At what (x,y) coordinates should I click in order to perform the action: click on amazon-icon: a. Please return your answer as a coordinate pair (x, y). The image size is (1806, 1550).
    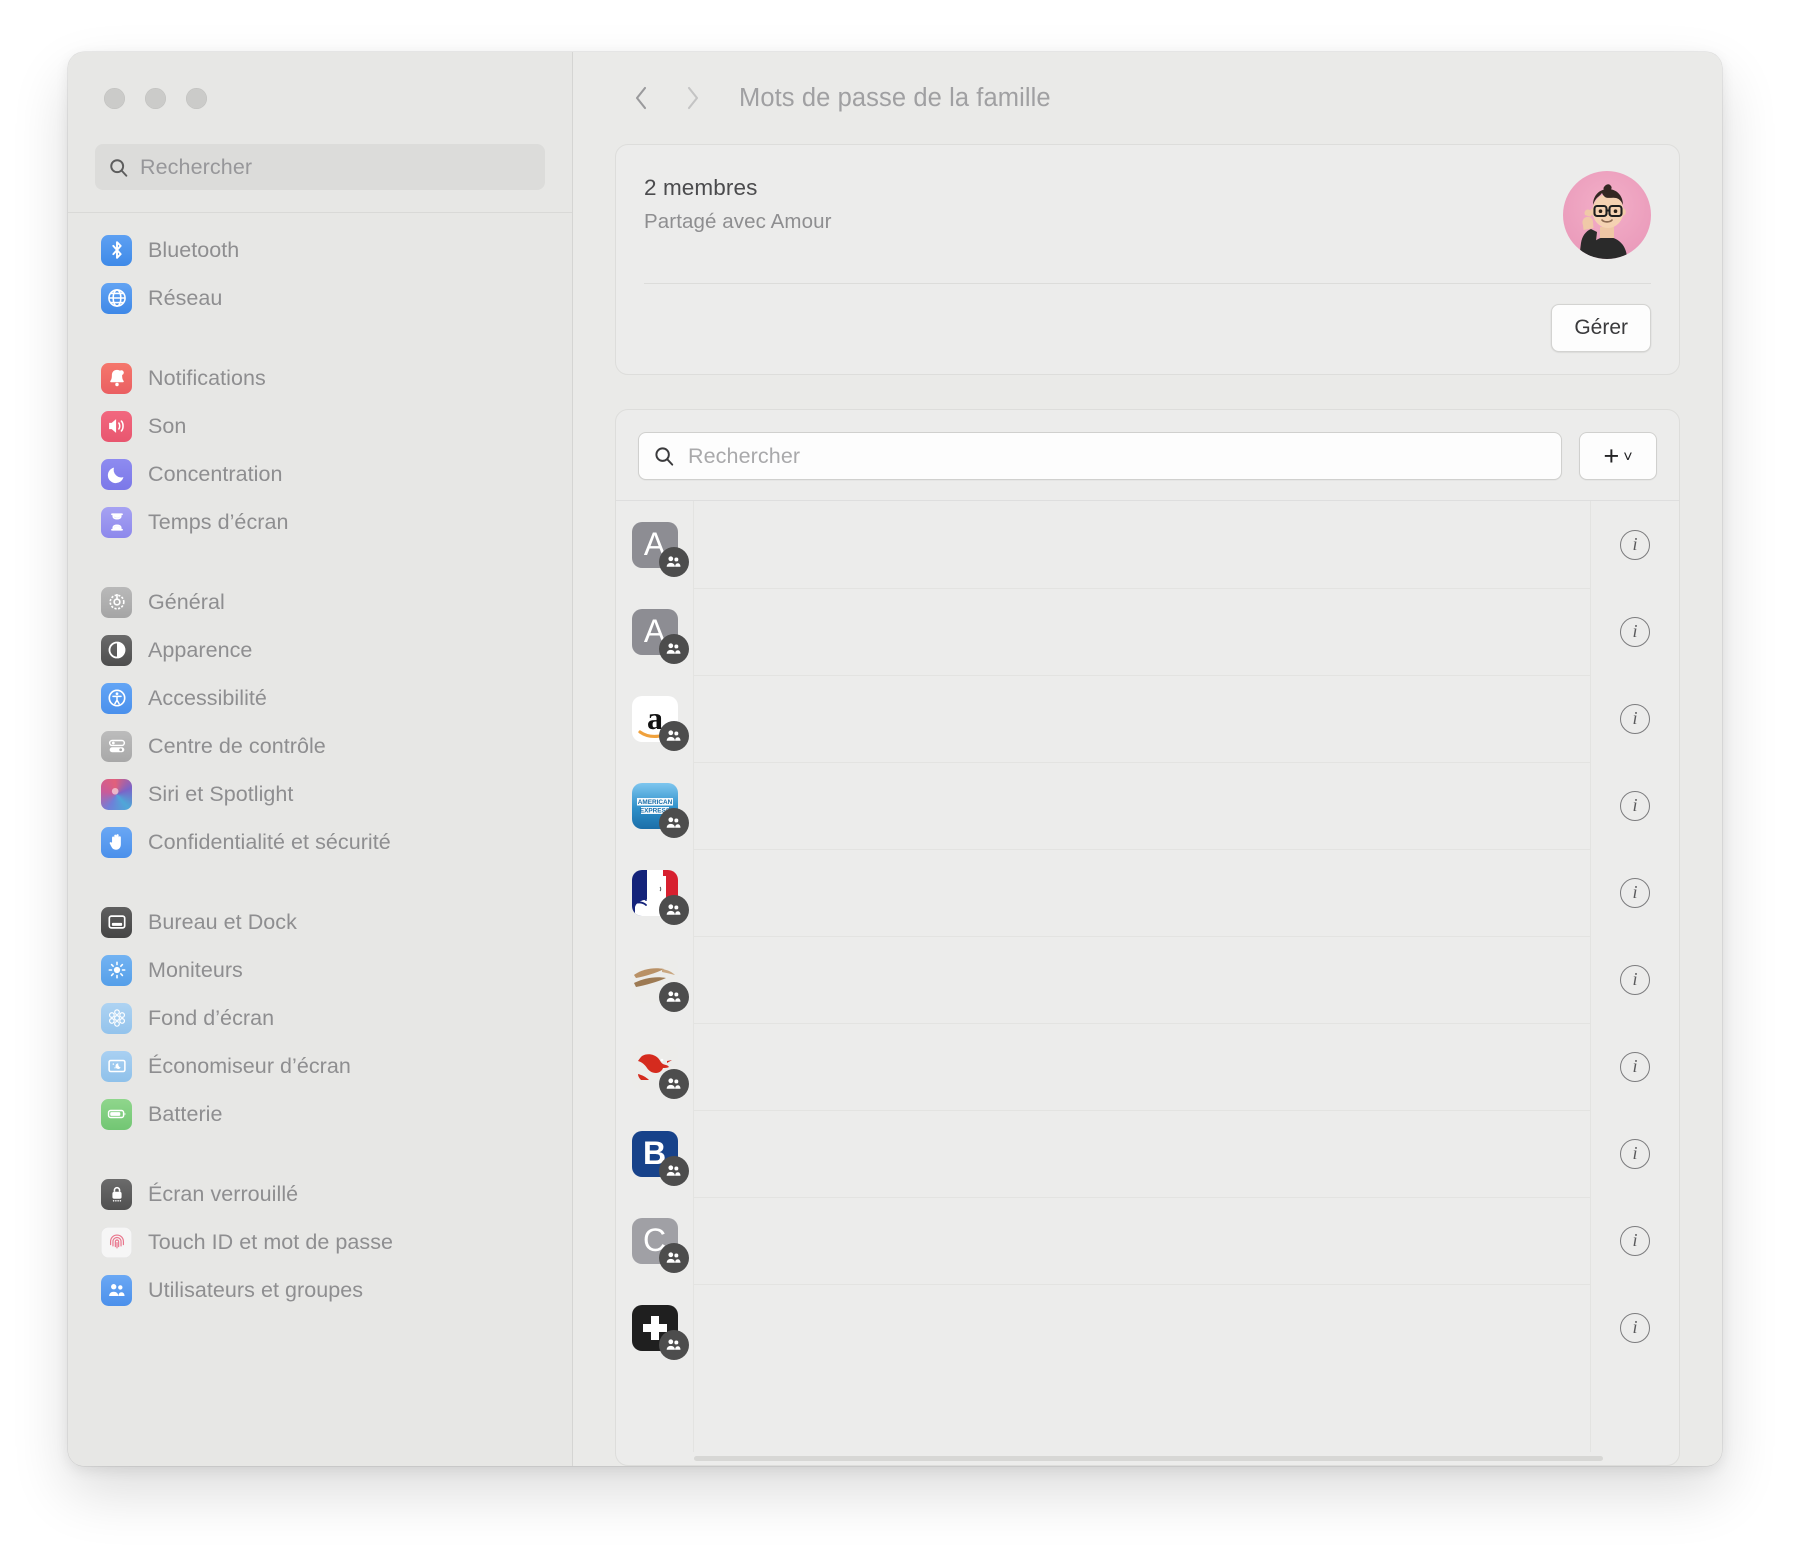
    Looking at the image, I should click on (660, 723).